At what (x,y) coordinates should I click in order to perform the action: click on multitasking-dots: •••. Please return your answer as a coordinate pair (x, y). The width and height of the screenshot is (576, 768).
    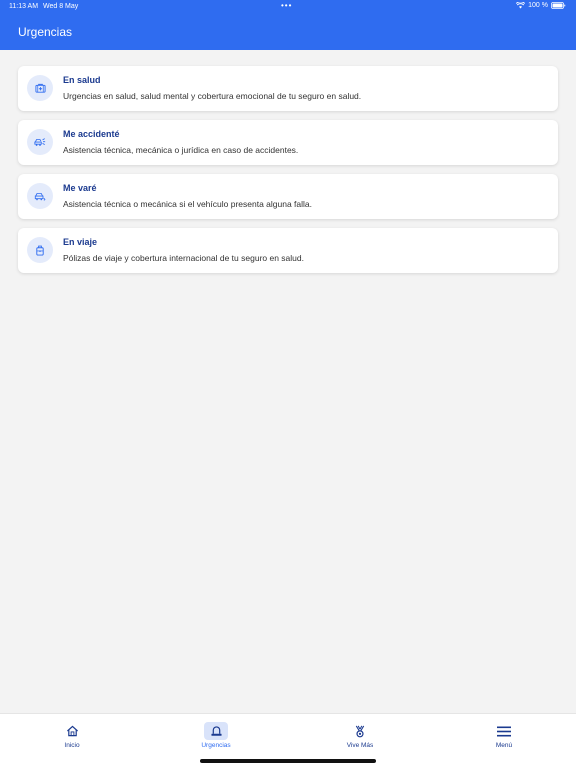
    Looking at the image, I should click on (286, 5).